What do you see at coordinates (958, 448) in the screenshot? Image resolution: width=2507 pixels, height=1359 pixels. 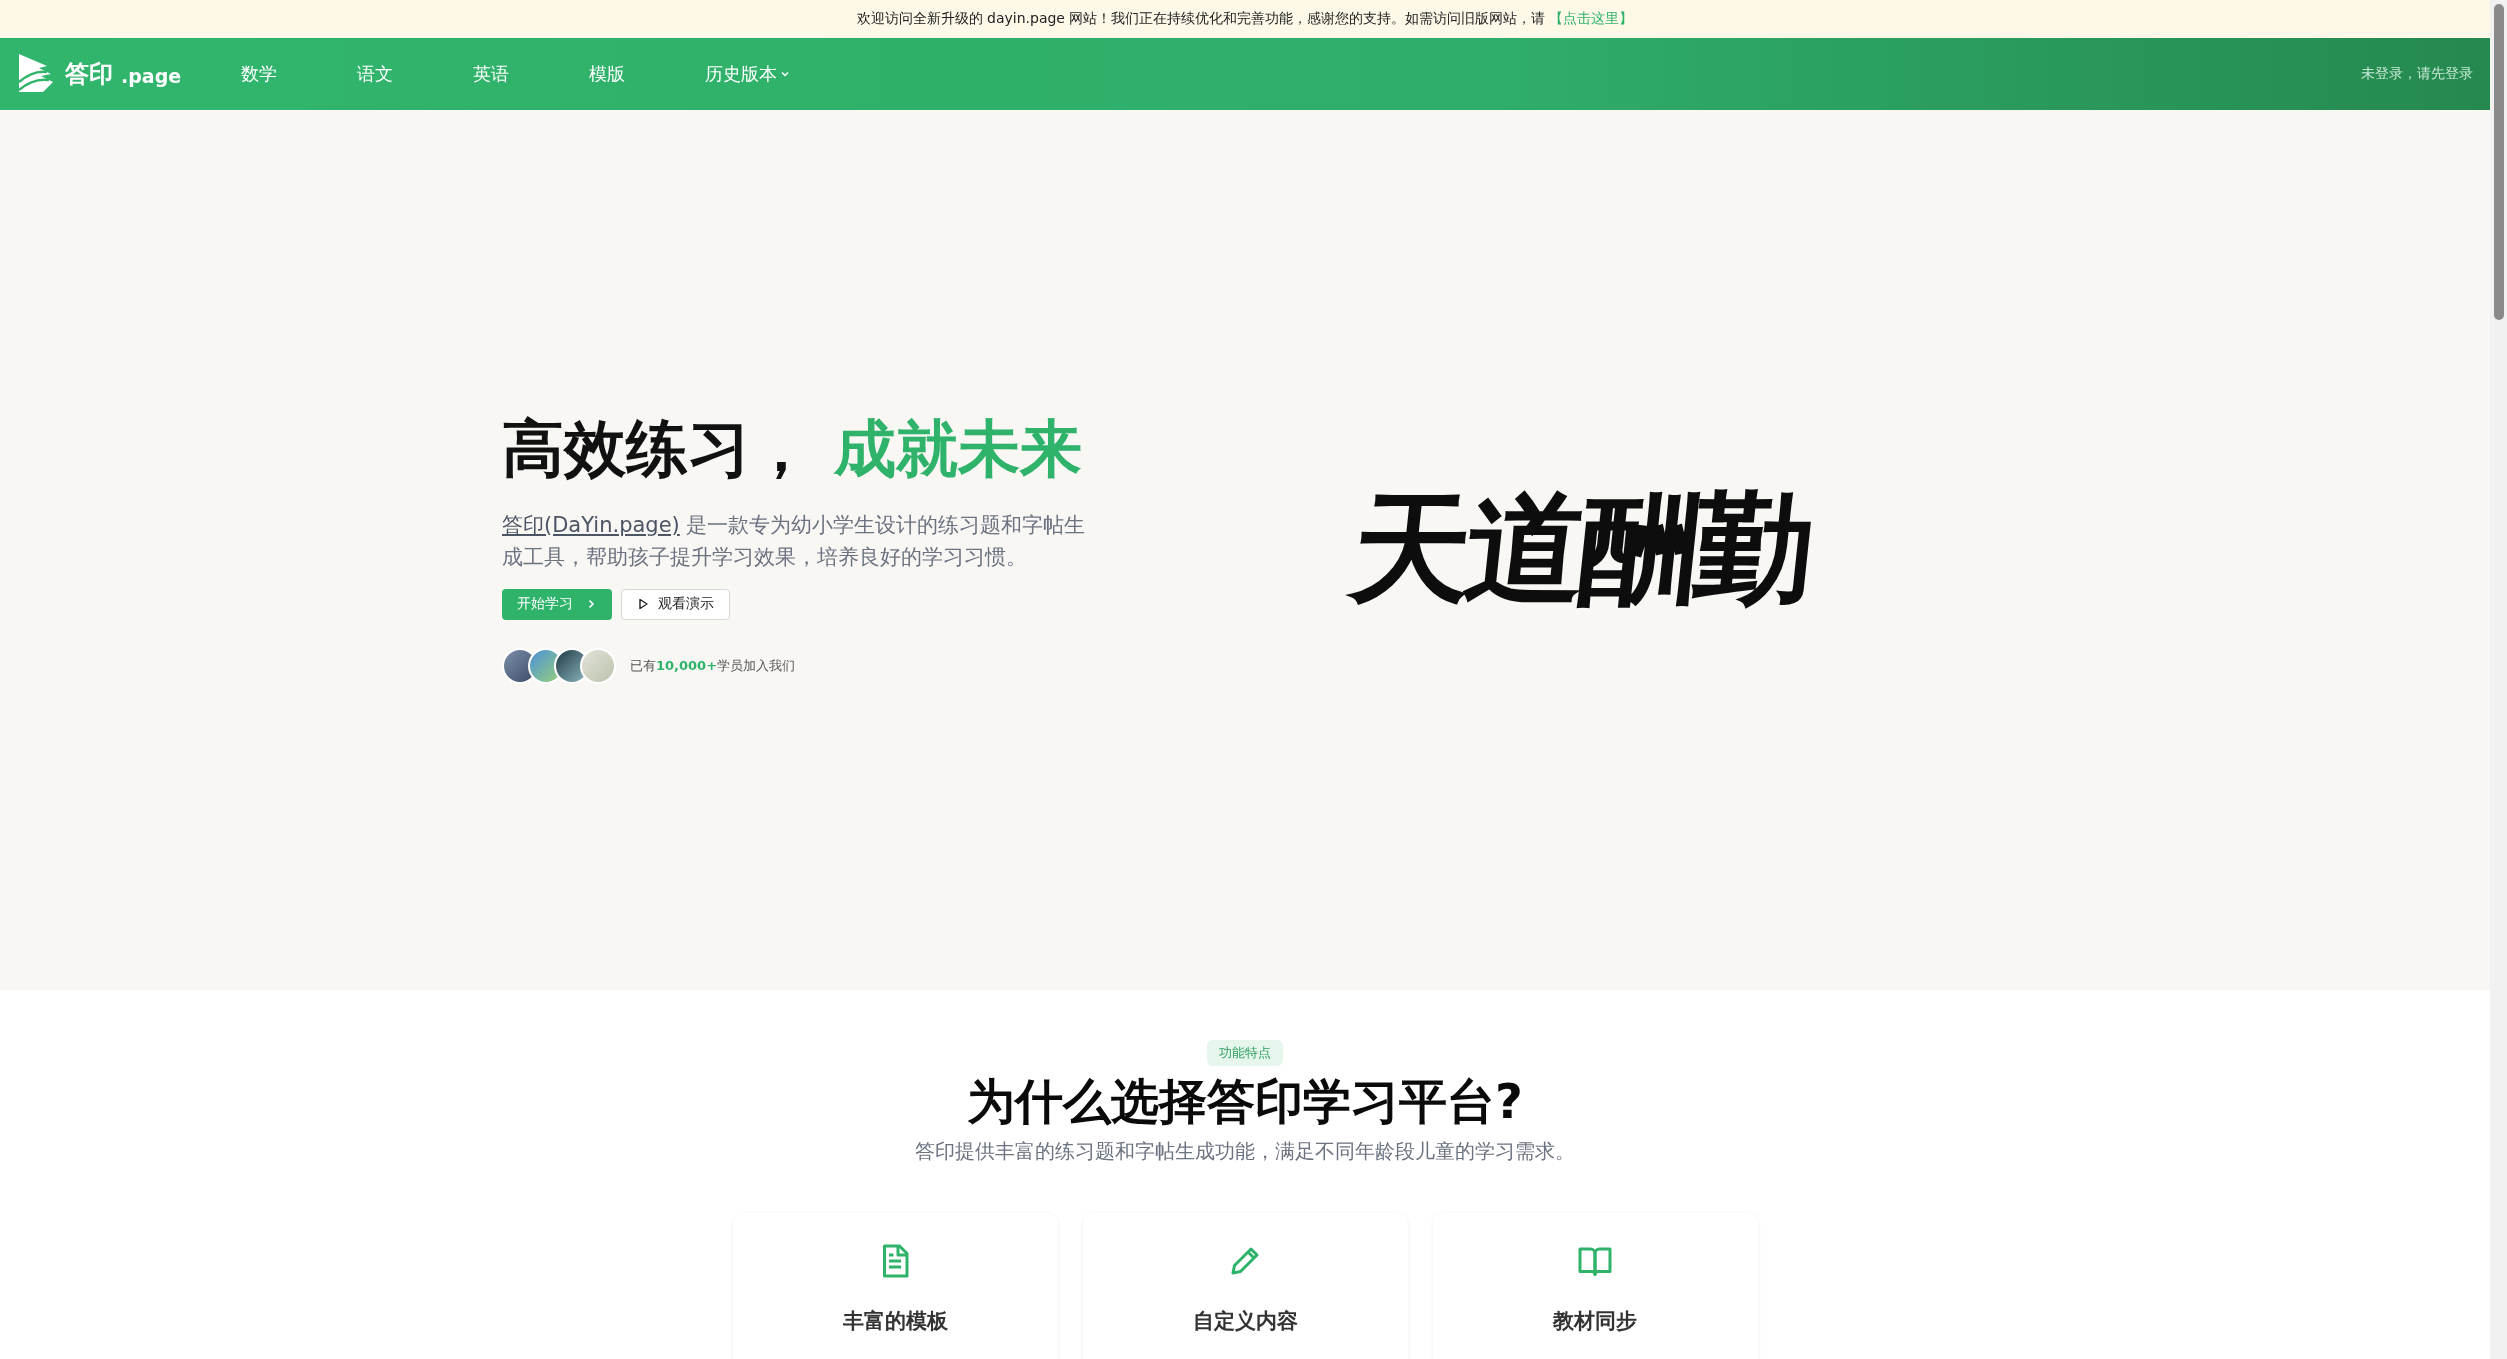 I see `hero-title-highlight: 成就未来` at bounding box center [958, 448].